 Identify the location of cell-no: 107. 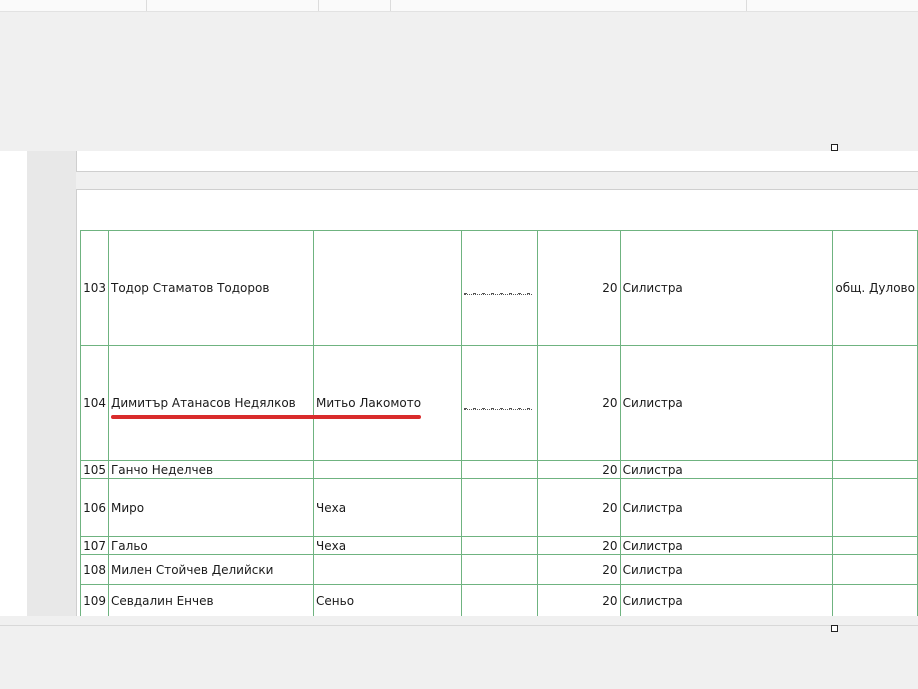
(94, 545).